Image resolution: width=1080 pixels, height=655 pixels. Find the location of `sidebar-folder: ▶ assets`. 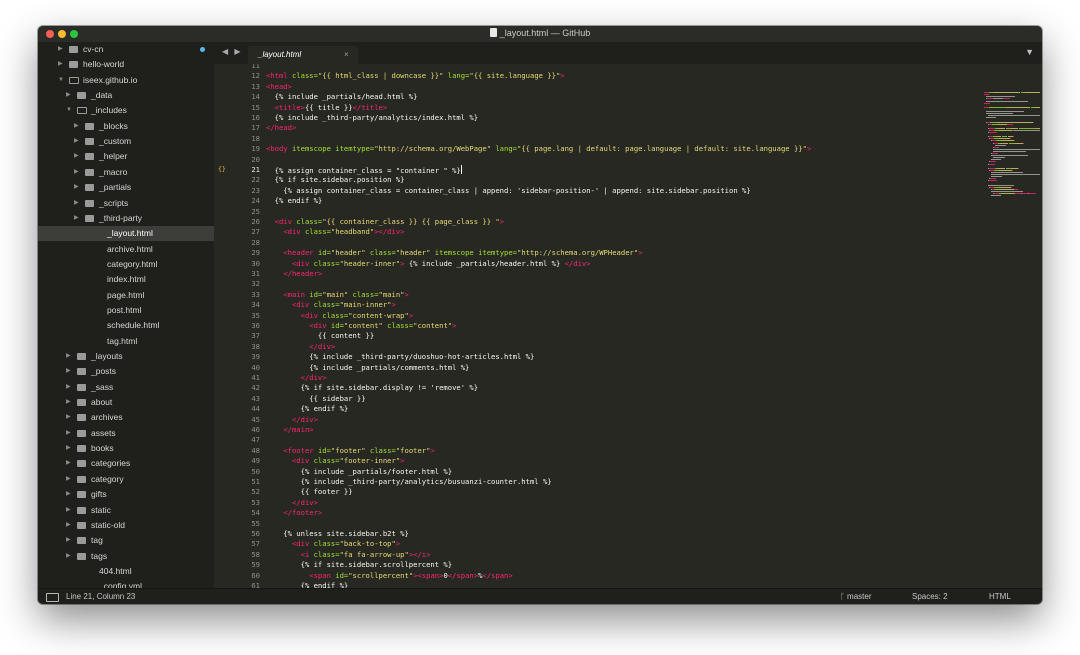

sidebar-folder: ▶ assets is located at coordinates (126, 433).